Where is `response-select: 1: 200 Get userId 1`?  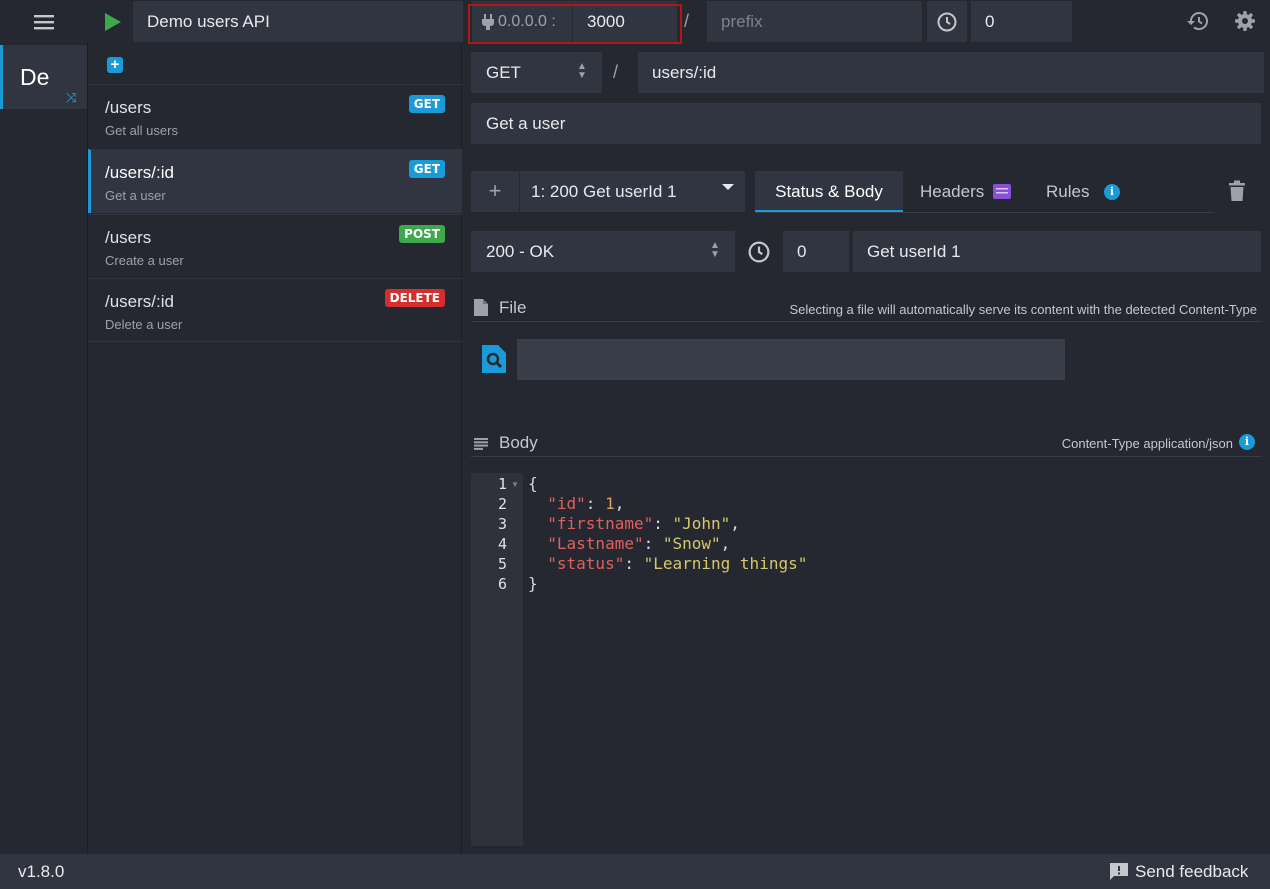
response-select: 1: 200 Get userId 1 is located at coordinates (632, 191).